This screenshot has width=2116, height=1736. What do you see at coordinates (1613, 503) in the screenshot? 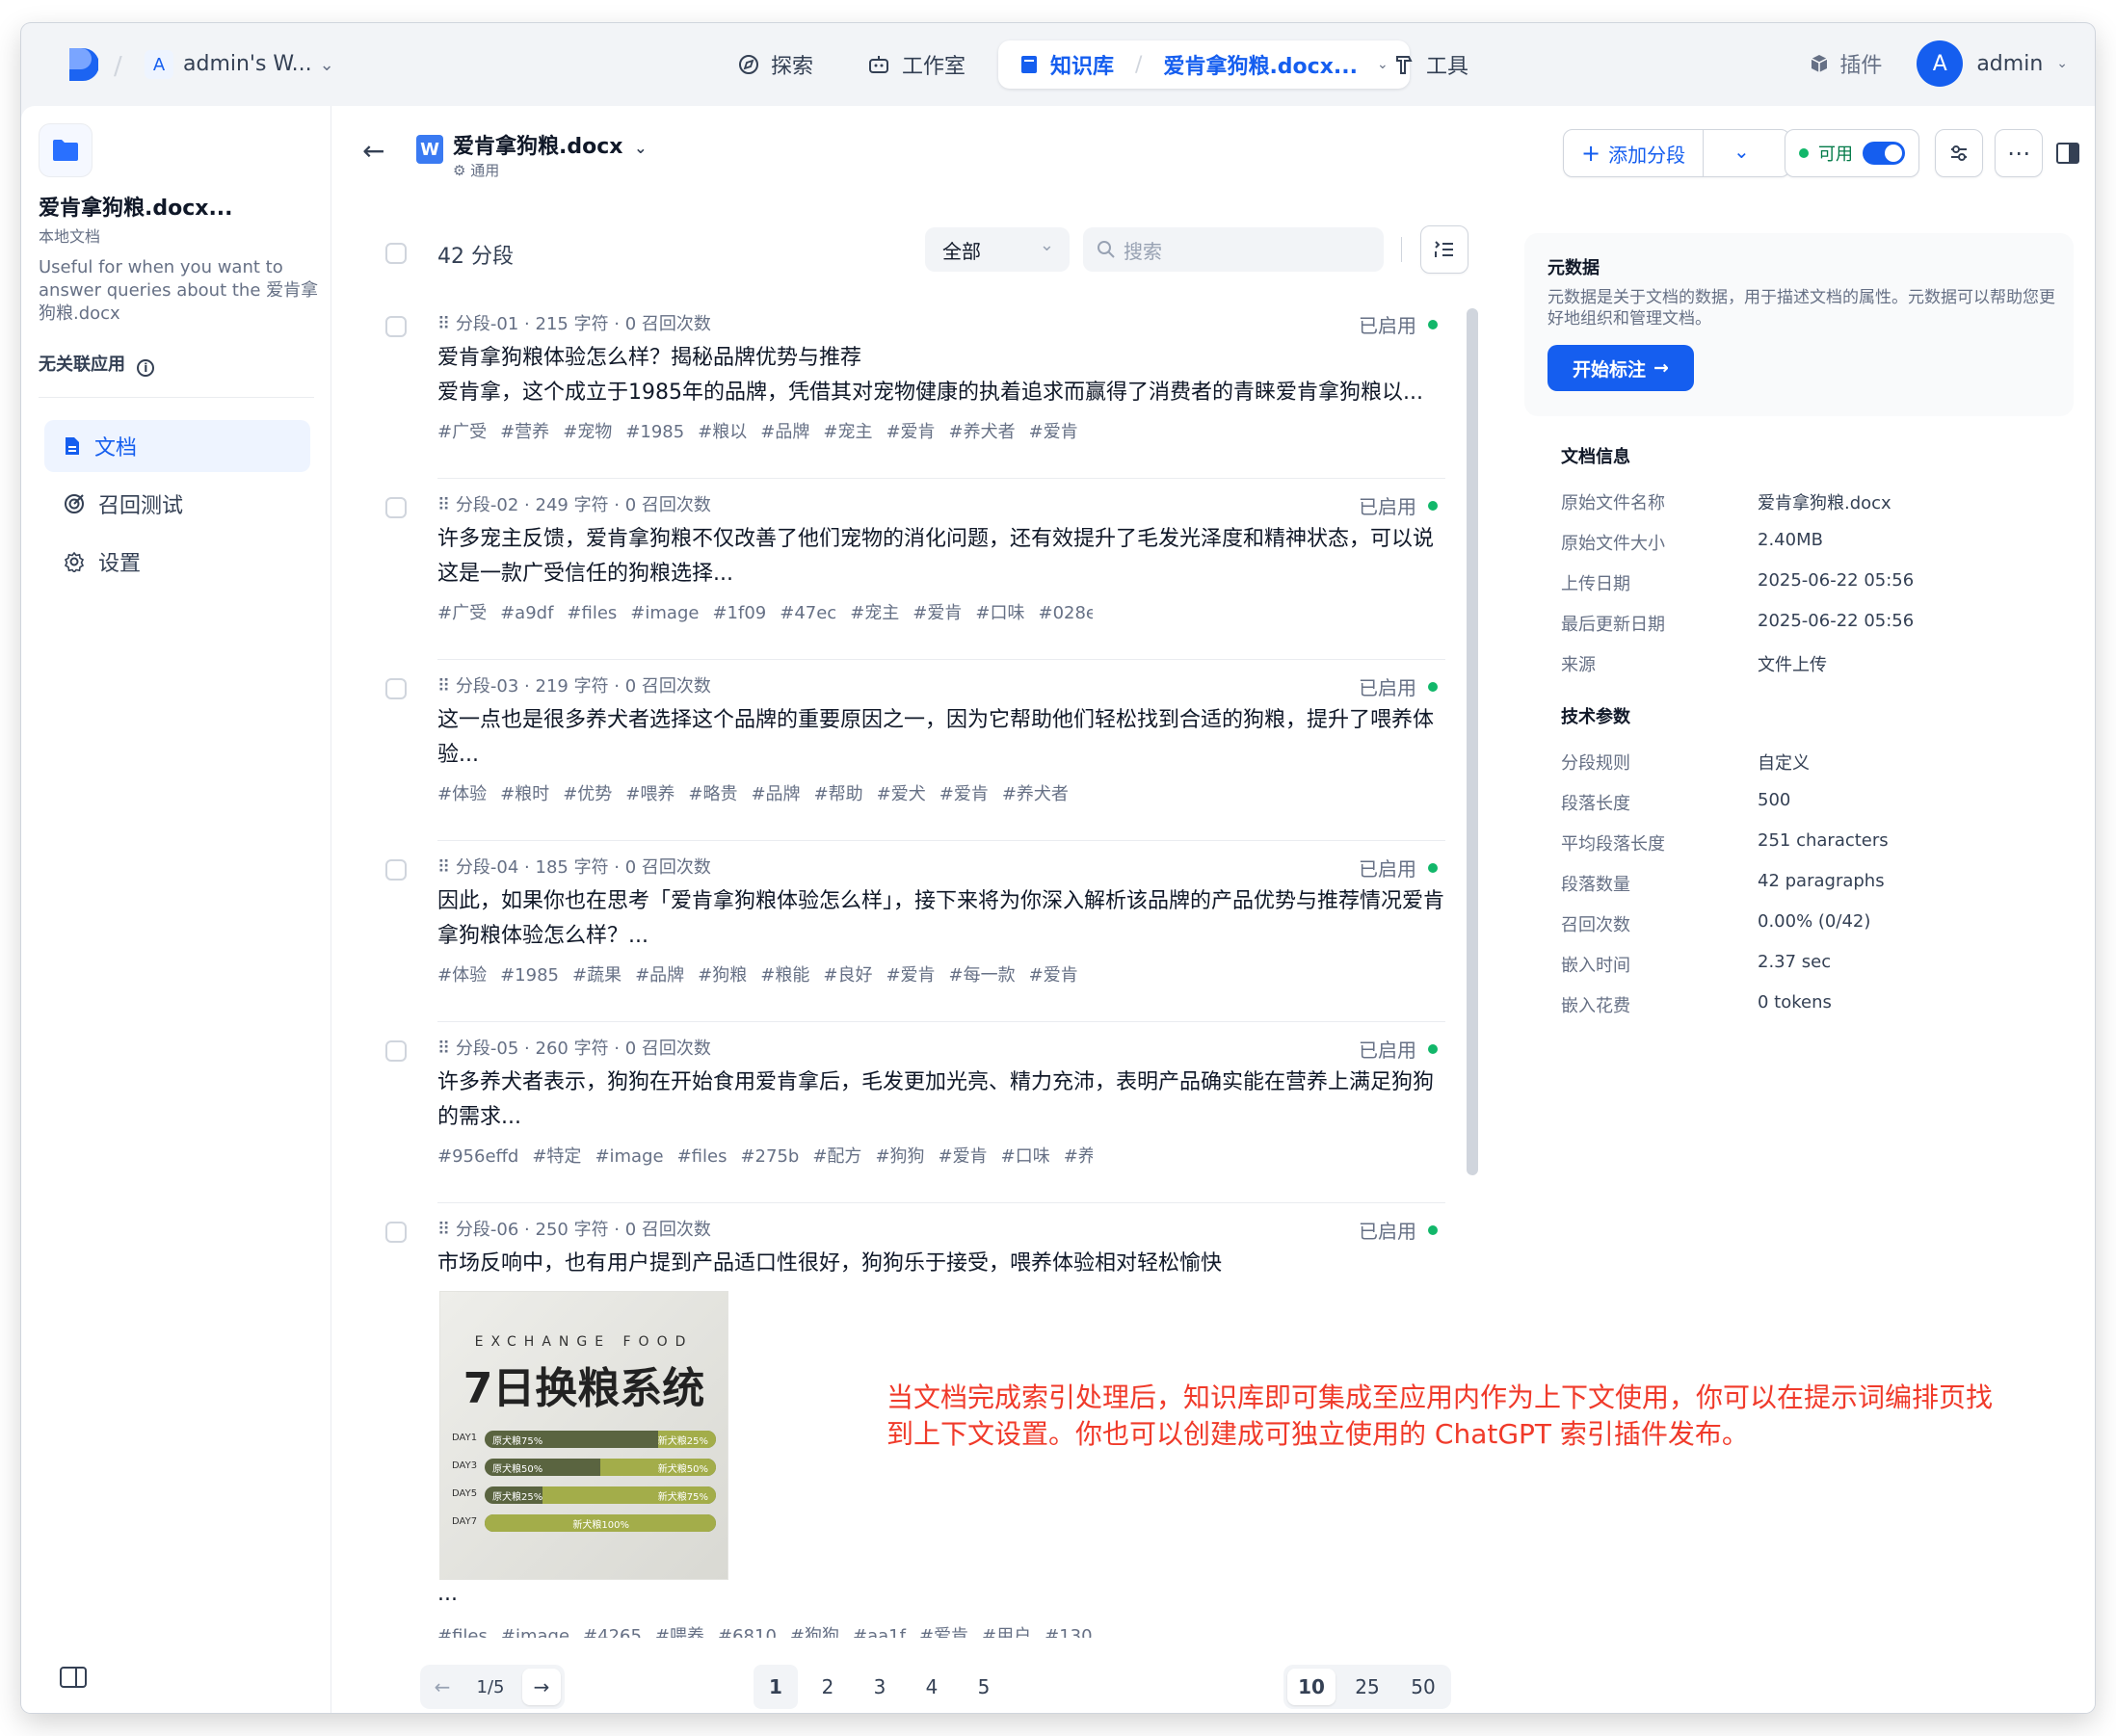
I see `info-key: 原始文件名称` at bounding box center [1613, 503].